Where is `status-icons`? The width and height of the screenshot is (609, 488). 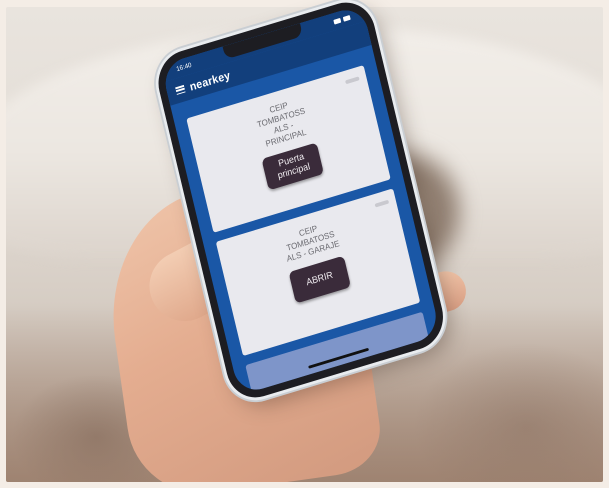 status-icons is located at coordinates (342, 19).